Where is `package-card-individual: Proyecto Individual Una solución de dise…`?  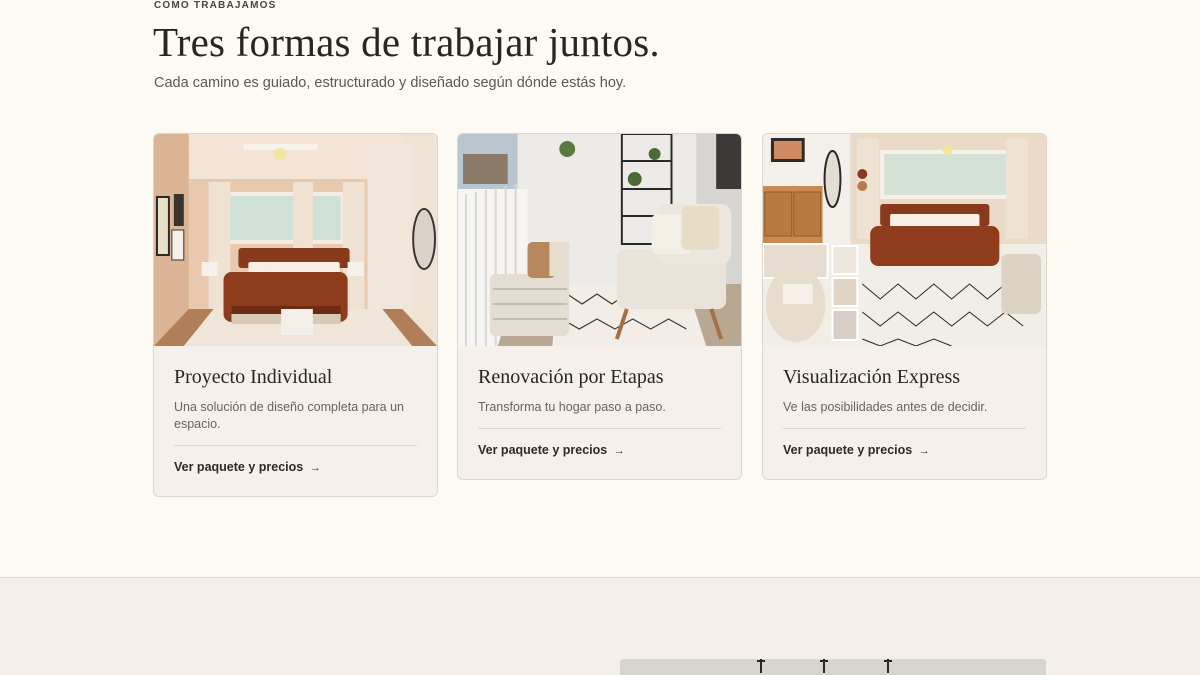
package-card-individual: Proyecto Individual Una solución de dise… is located at coordinates (295, 315).